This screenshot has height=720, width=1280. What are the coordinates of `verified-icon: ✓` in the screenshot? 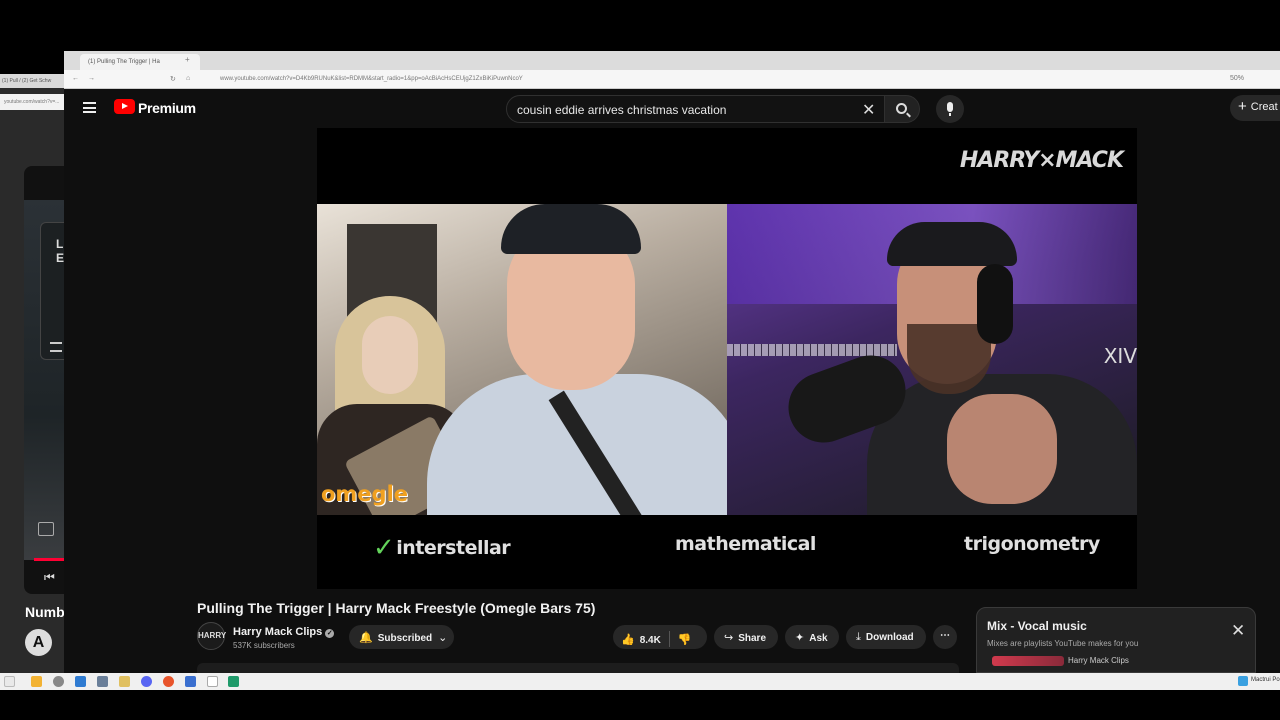 It's located at (330, 633).